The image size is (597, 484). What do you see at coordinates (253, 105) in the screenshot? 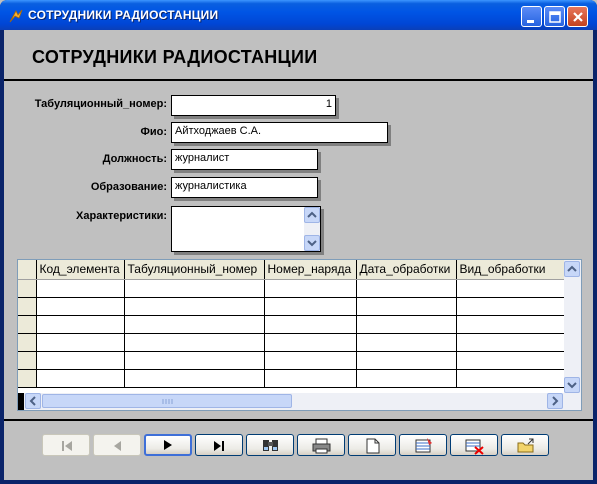
I see `tab-number-field: 1` at bounding box center [253, 105].